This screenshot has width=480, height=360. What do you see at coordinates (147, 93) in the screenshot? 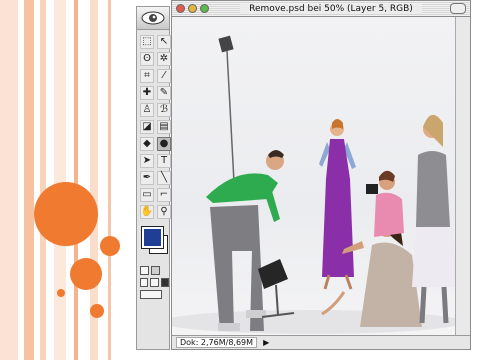
I see `healing-brush-icon: ✚` at bounding box center [147, 93].